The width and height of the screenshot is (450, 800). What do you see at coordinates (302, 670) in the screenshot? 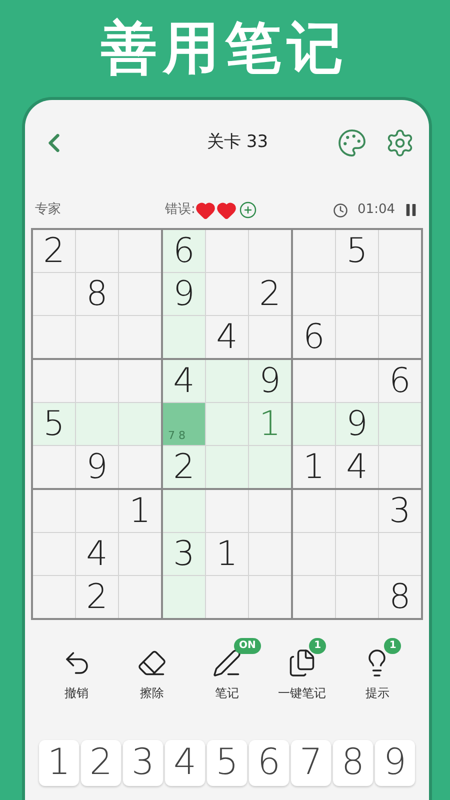
I see `tool-button: 1 一键笔记` at bounding box center [302, 670].